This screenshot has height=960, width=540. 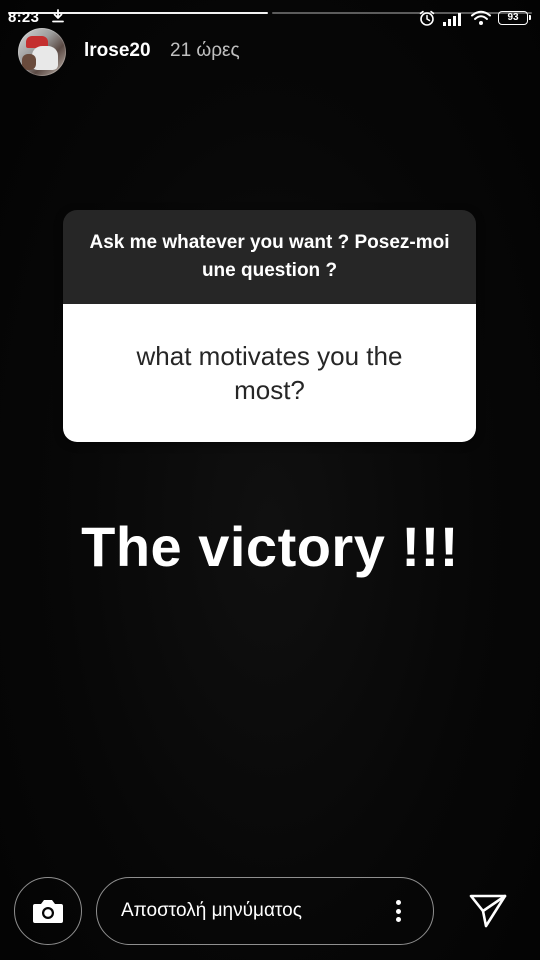 What do you see at coordinates (481, 17) in the screenshot?
I see `wifi-icon` at bounding box center [481, 17].